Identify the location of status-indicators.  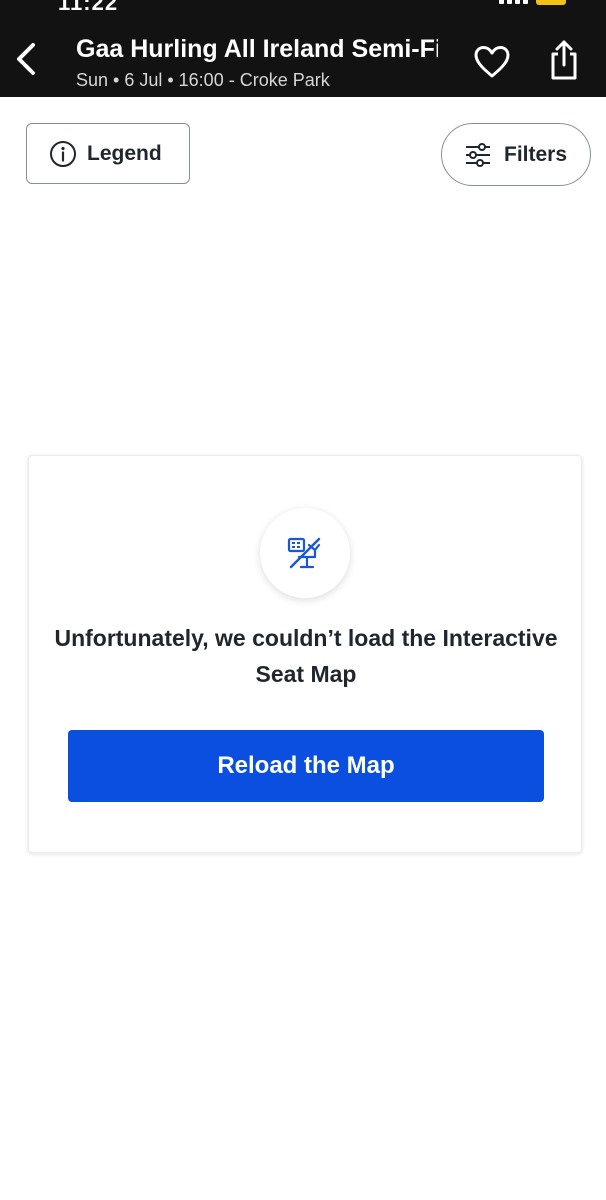
(532, 3).